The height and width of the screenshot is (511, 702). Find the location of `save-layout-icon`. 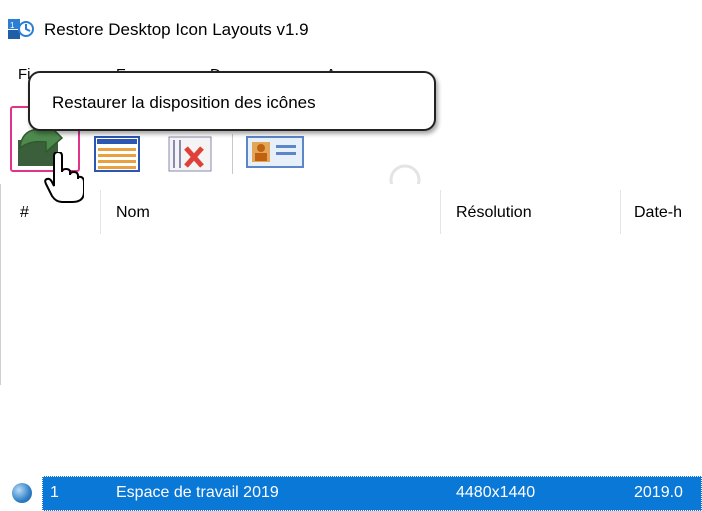

save-layout-icon is located at coordinates (117, 154).